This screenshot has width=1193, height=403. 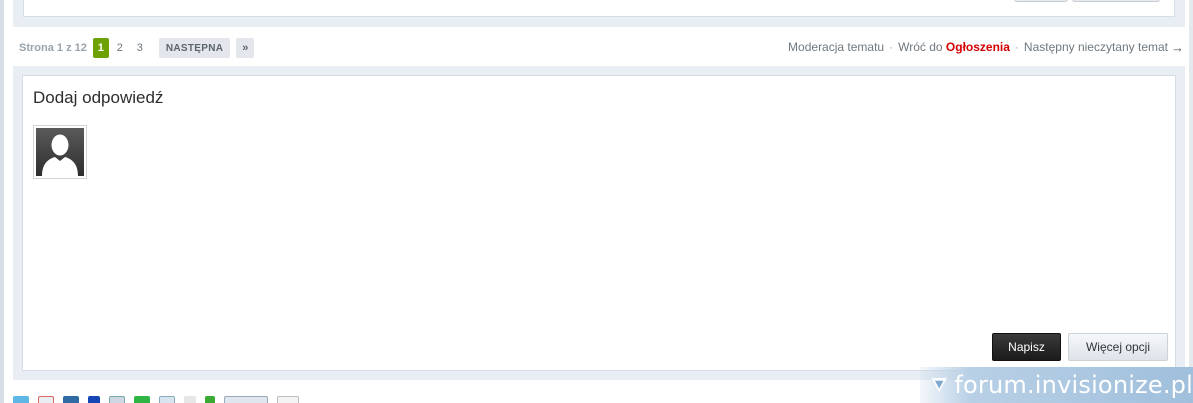 I want to click on gplus-icon, so click(x=288, y=399).